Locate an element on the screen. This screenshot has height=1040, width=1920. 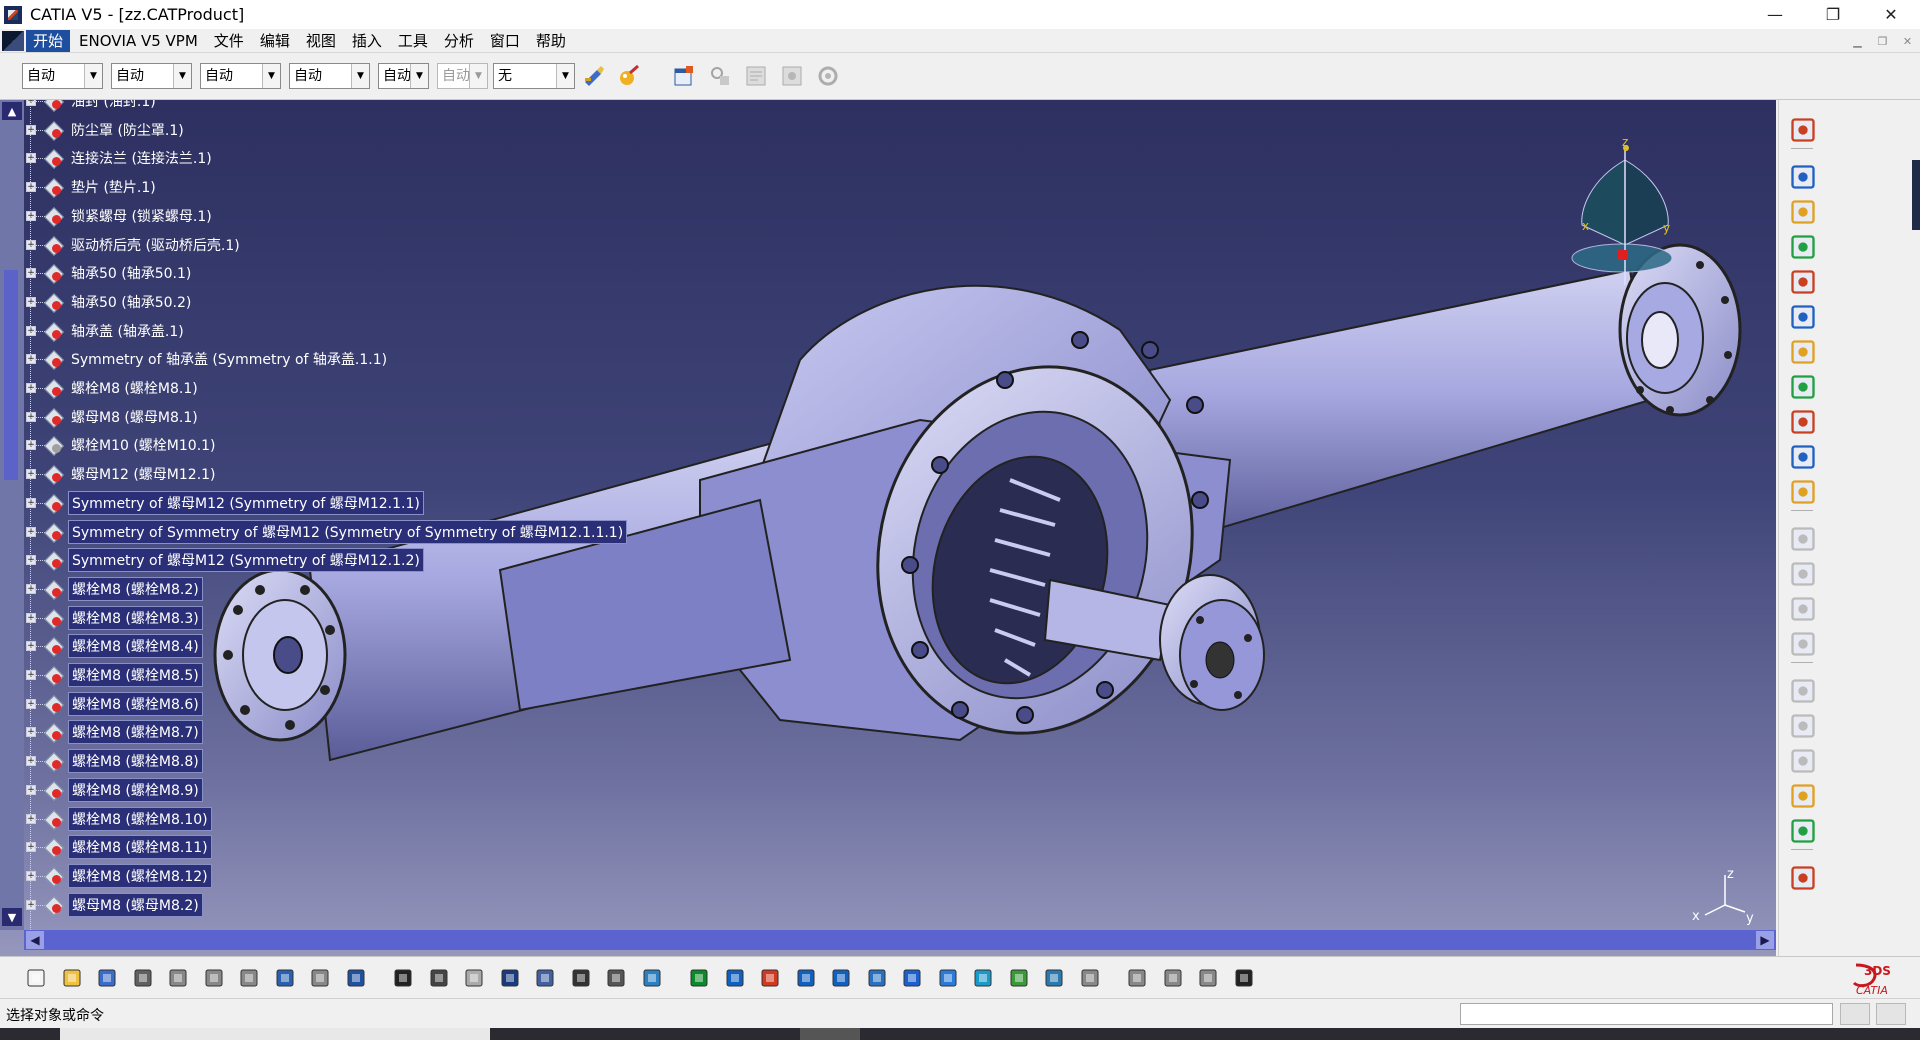
tree-item-label: 垫片 (垫片.1) is located at coordinates (113, 187).